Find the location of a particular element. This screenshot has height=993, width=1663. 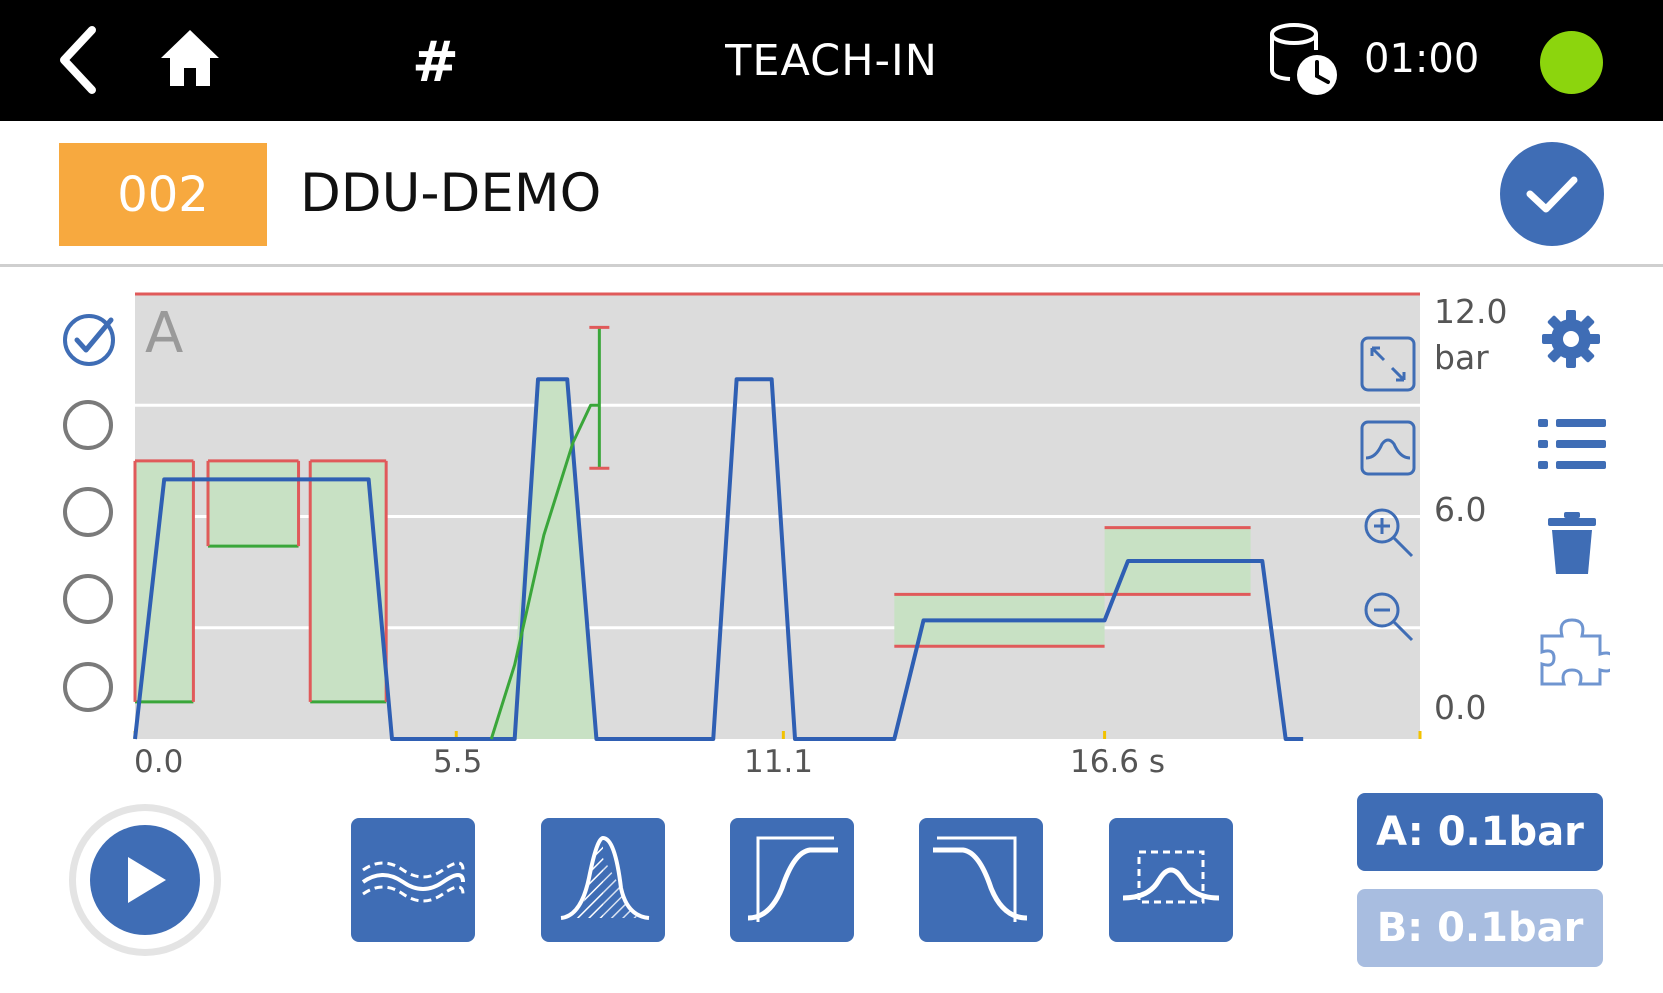

fall-curve-icon is located at coordinates (980, 879).